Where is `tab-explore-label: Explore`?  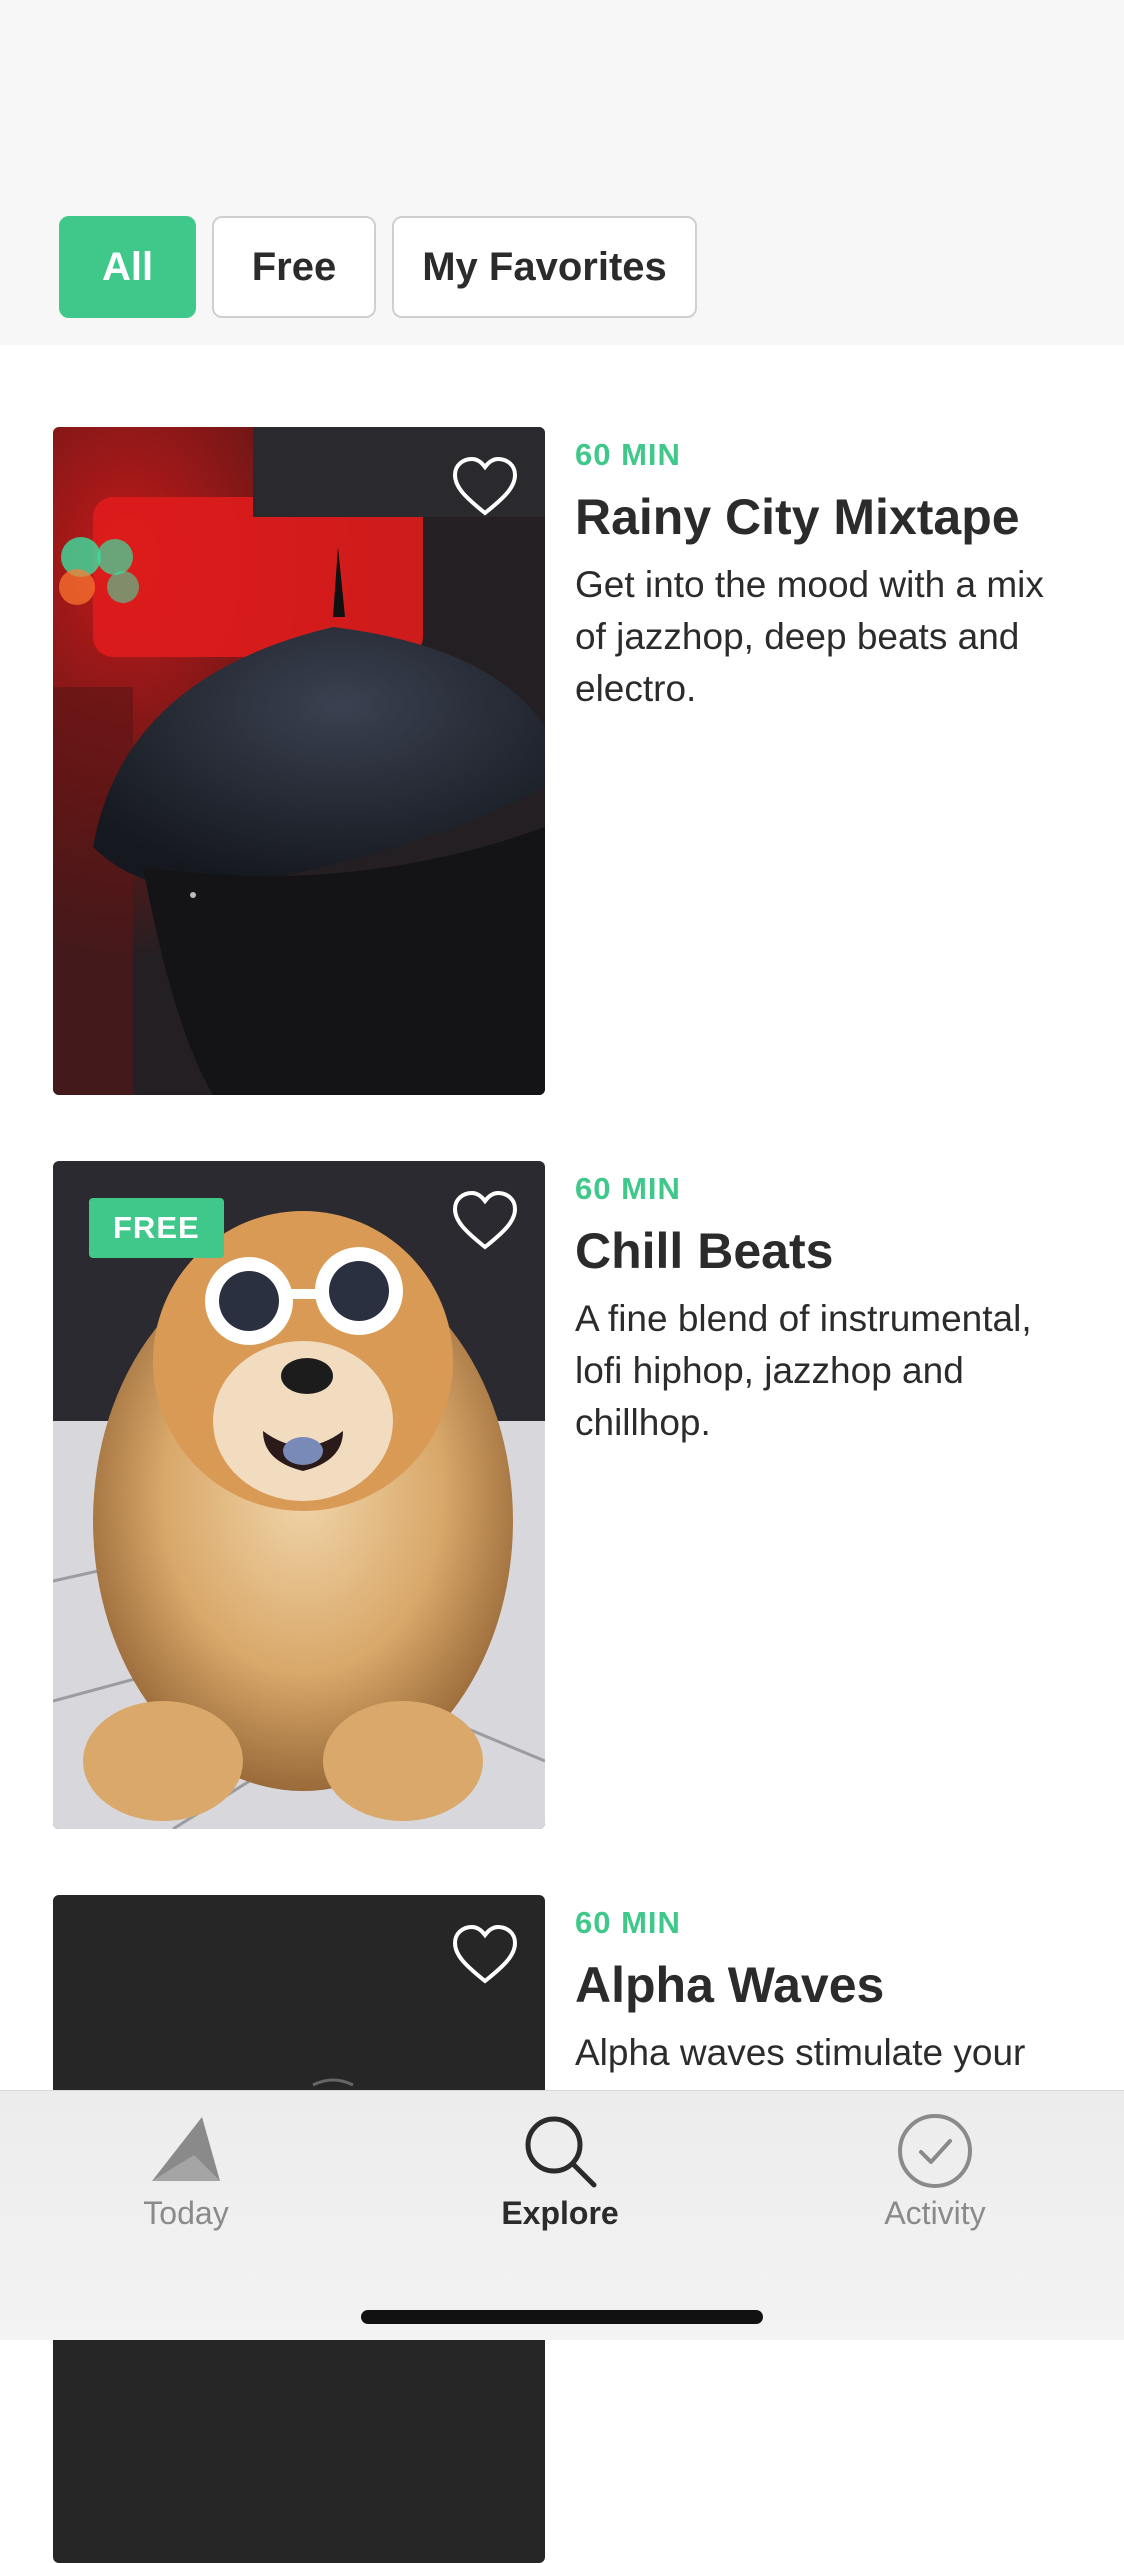
tab-explore-label: Explore is located at coordinates (560, 2213).